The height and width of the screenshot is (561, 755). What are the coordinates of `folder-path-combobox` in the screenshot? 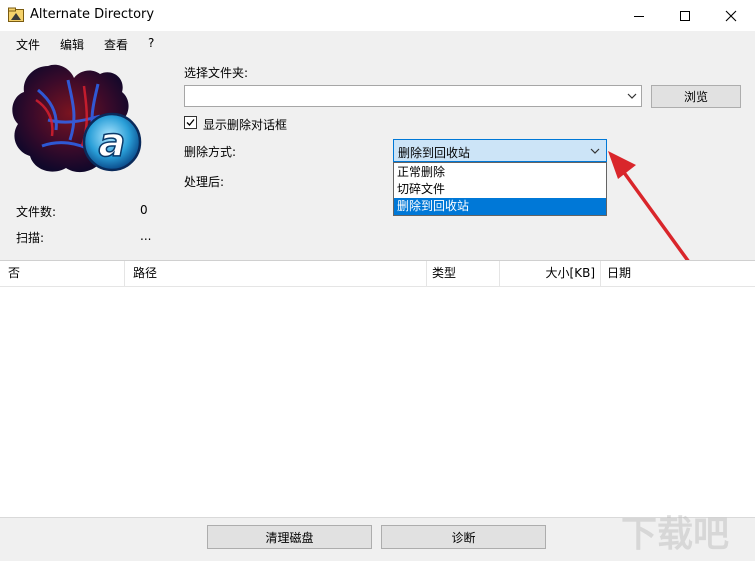 It's located at (413, 96).